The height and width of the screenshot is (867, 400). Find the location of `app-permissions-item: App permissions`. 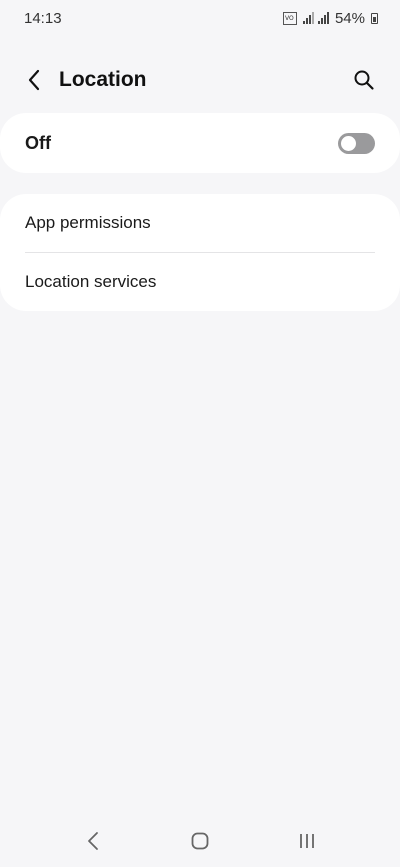

app-permissions-item: App permissions is located at coordinates (200, 223).